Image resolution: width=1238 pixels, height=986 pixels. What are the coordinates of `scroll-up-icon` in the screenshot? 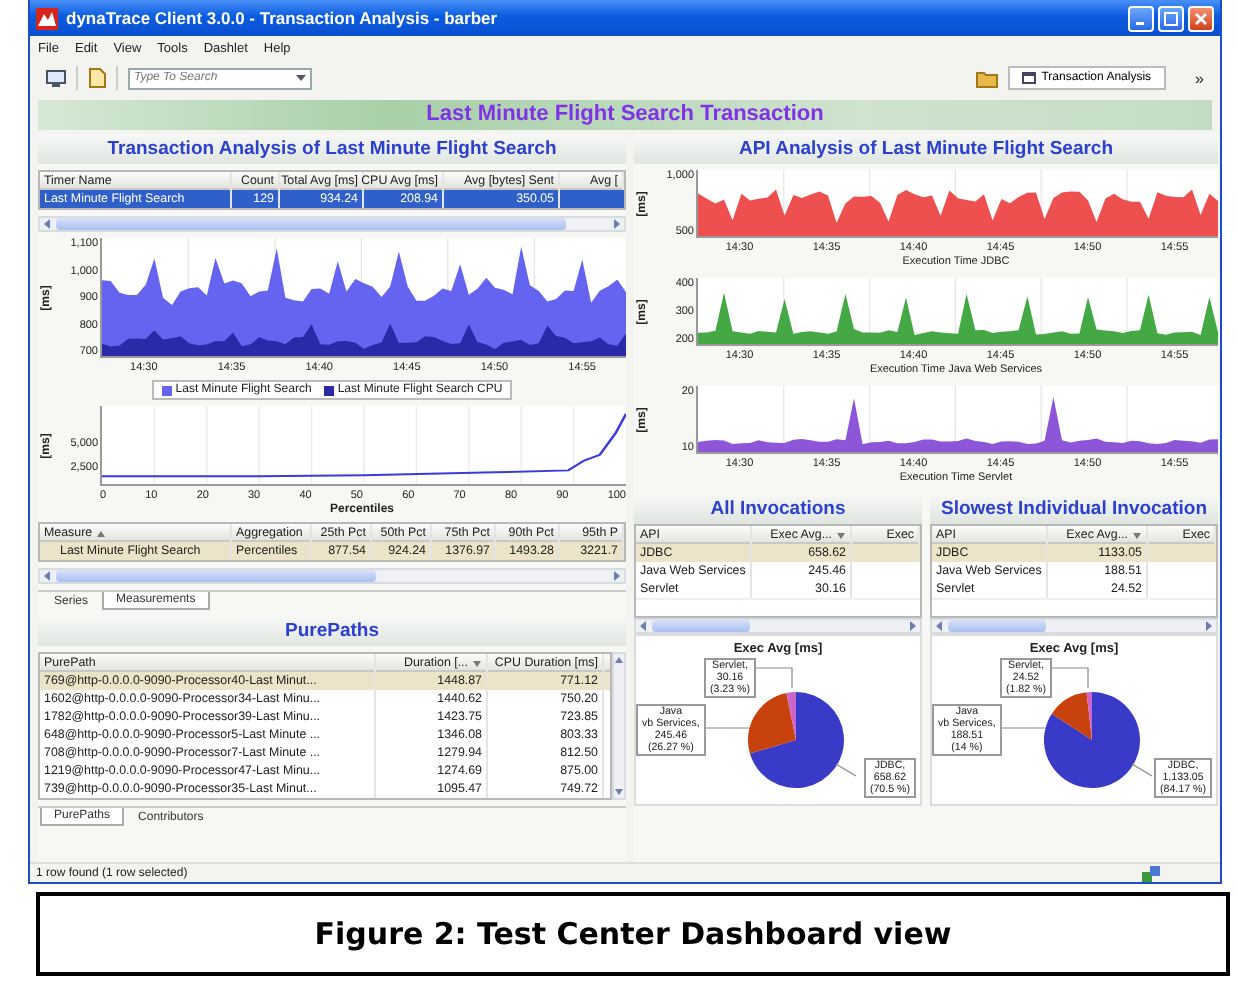 It's located at (619, 660).